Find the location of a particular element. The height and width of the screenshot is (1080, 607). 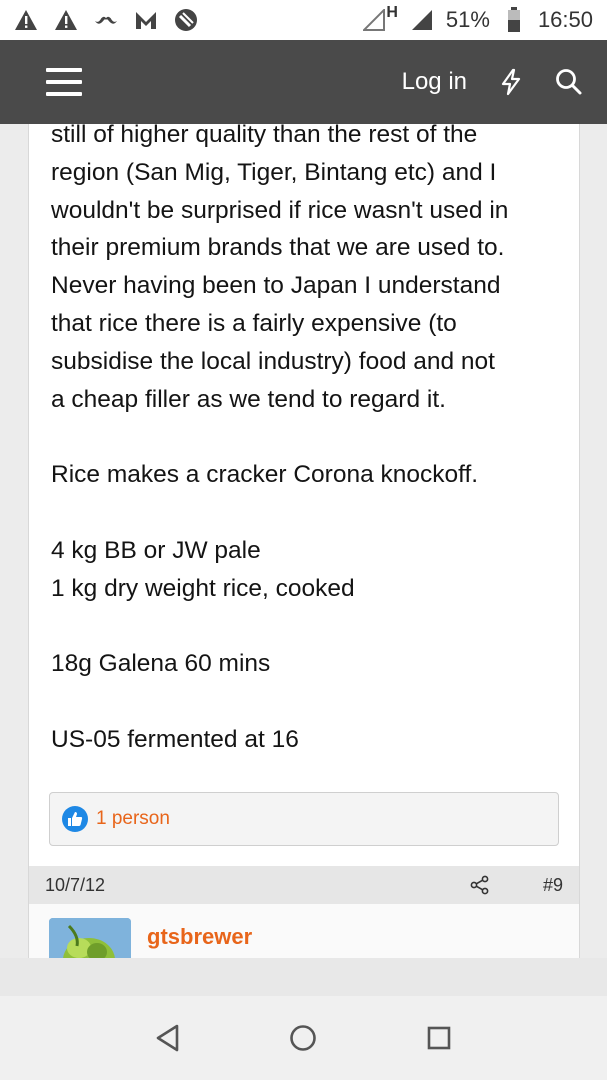

clock: 16:50 is located at coordinates (565, 19).